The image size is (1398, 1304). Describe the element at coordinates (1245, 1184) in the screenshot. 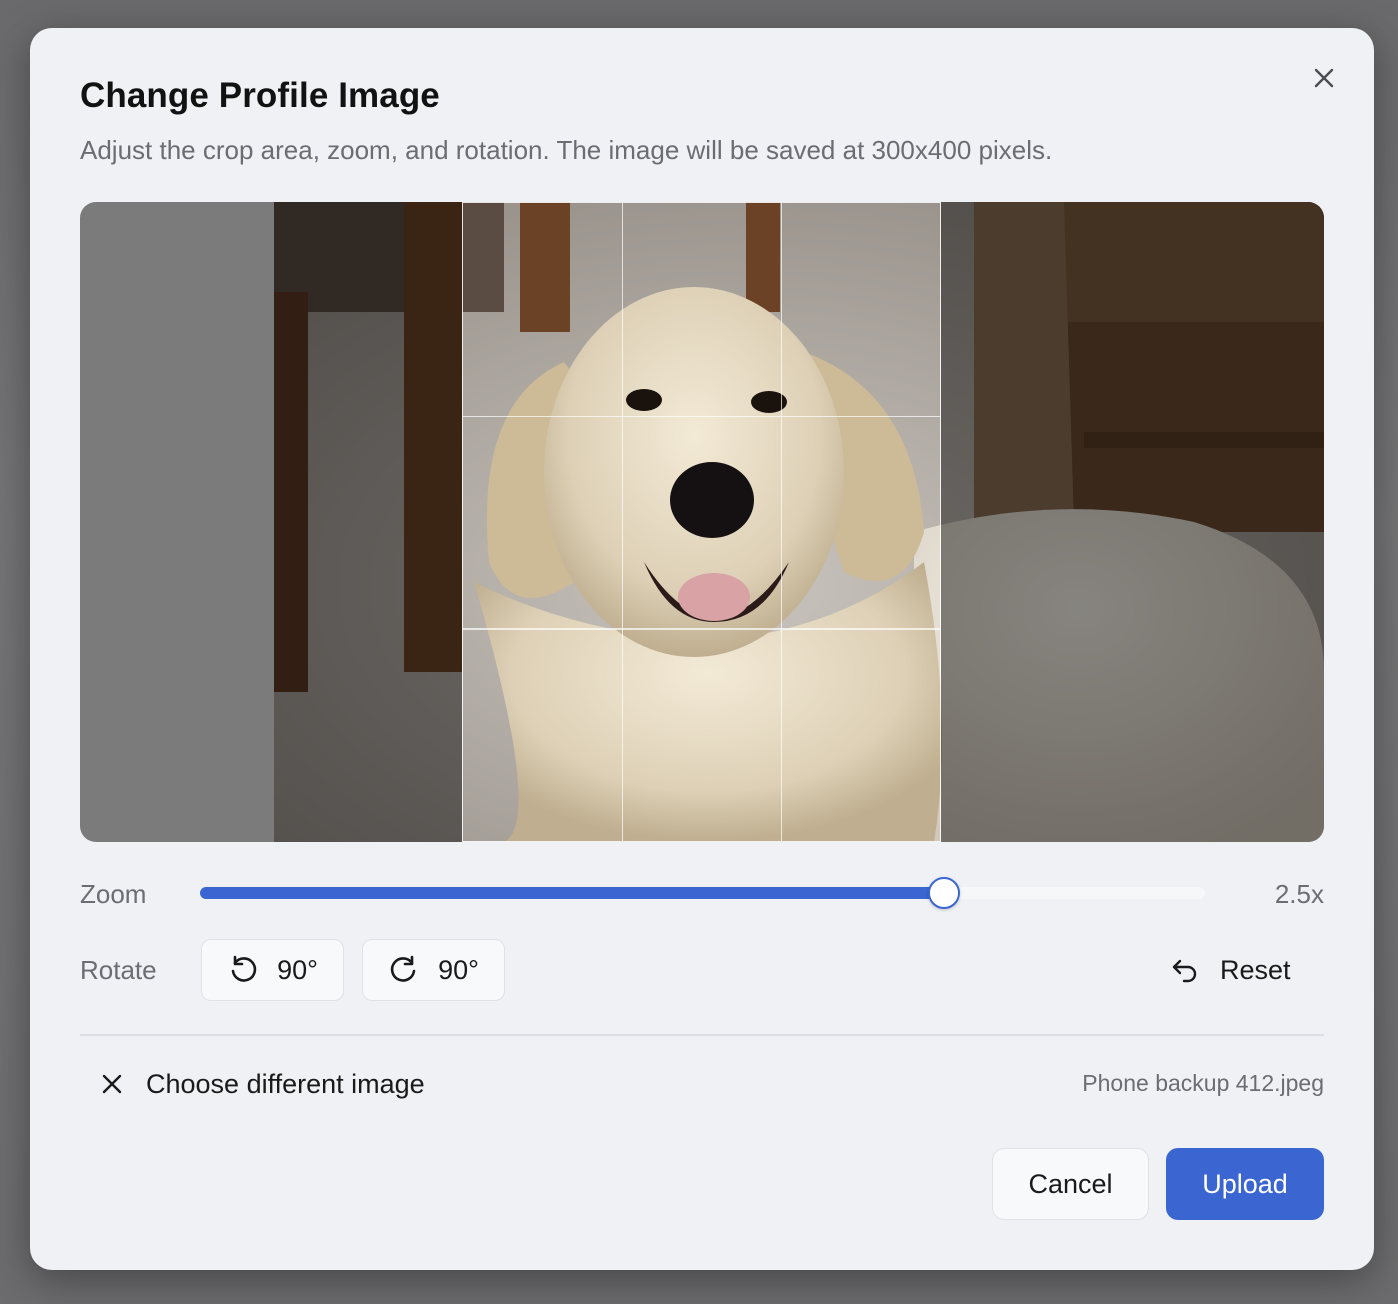

I see `upload-button: Upload` at that location.